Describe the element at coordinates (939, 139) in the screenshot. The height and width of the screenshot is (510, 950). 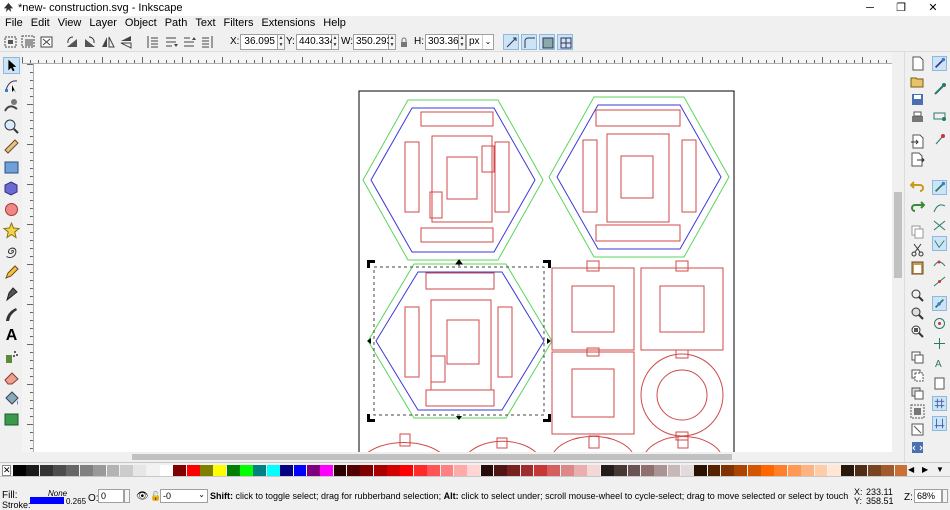
I see `snap-bbox-corner-button` at that location.